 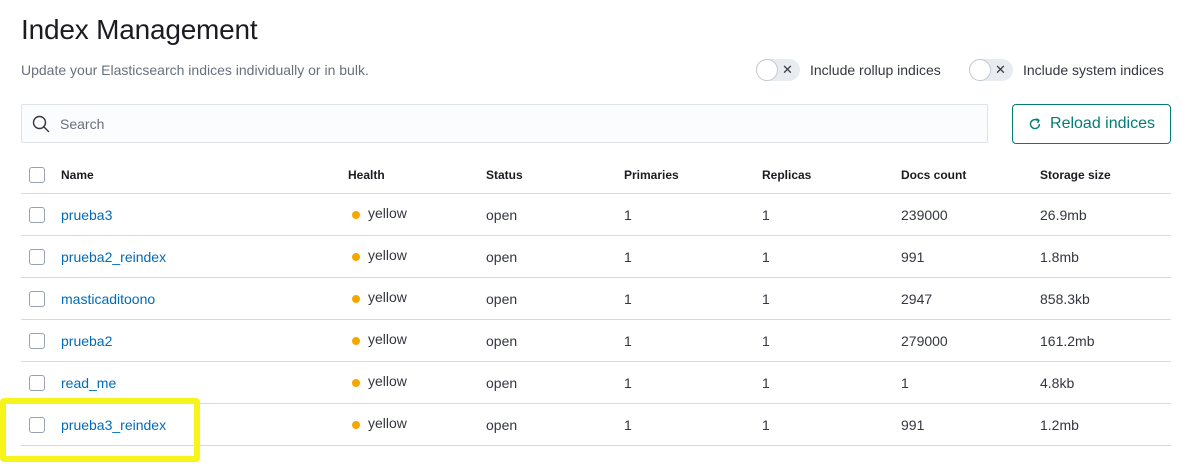 What do you see at coordinates (113, 424) in the screenshot?
I see `index-name-link: prueba3_reindex` at bounding box center [113, 424].